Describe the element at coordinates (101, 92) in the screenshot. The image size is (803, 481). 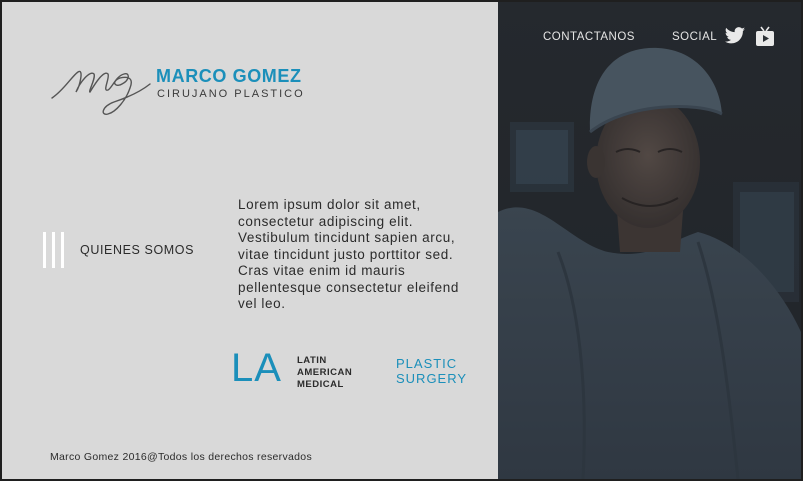
I see `signature-monogram-icon` at that location.